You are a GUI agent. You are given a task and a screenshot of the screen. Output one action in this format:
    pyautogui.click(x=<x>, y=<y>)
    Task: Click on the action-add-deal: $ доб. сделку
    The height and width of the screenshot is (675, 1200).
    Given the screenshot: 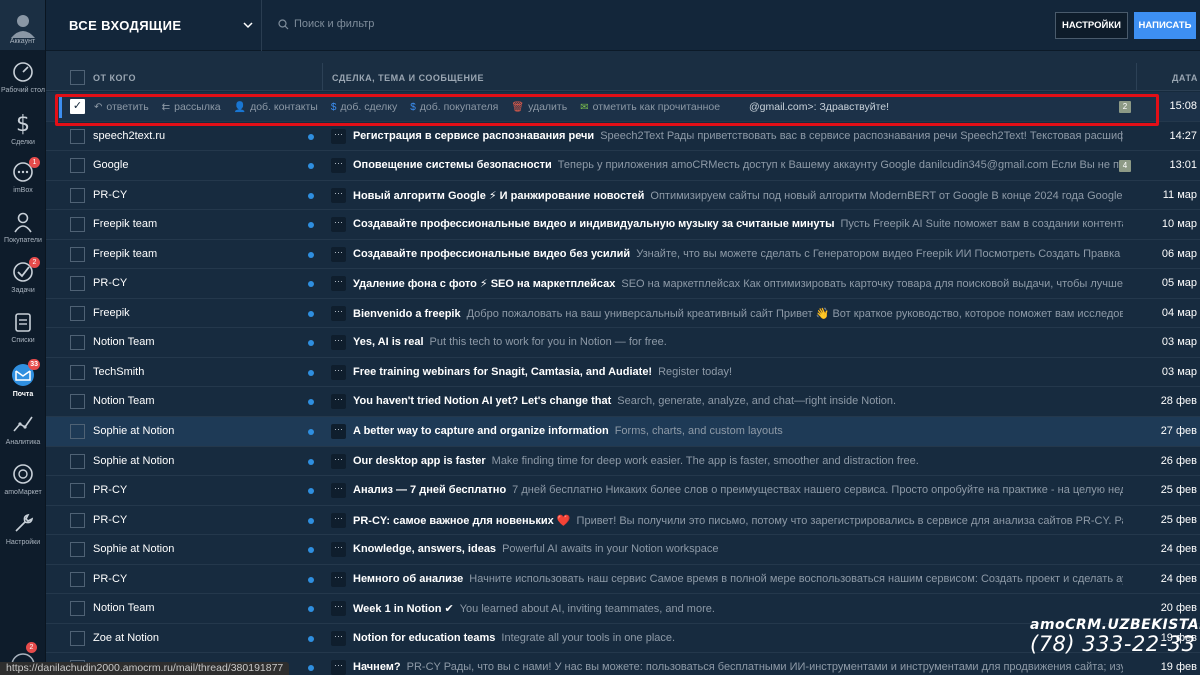 What is the action you would take?
    pyautogui.click(x=364, y=107)
    